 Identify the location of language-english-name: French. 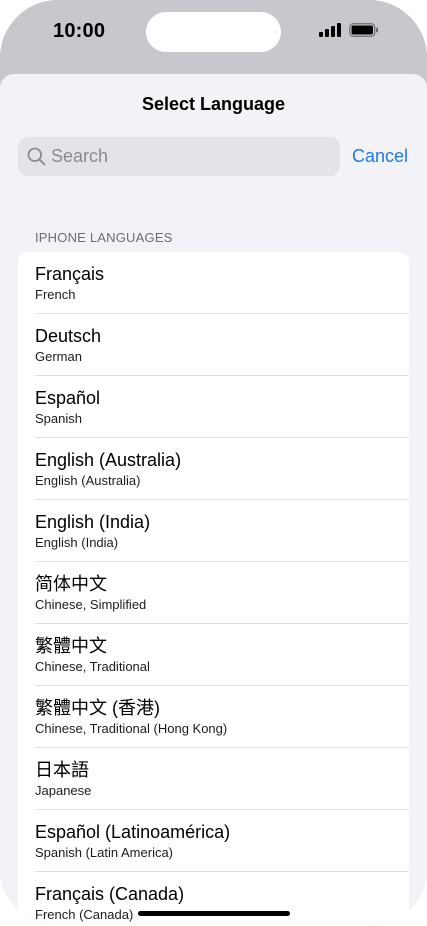
(55, 294).